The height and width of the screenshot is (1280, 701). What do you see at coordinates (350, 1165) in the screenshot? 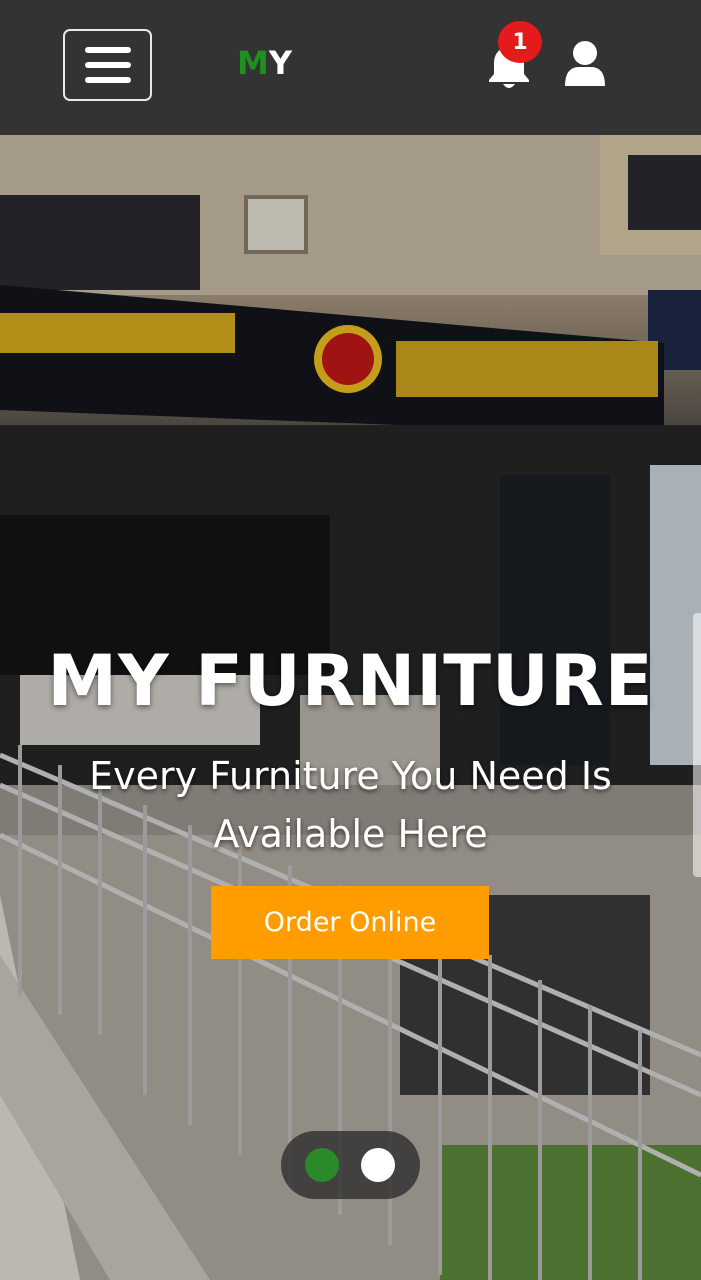
I see `carousel-indicators` at bounding box center [350, 1165].